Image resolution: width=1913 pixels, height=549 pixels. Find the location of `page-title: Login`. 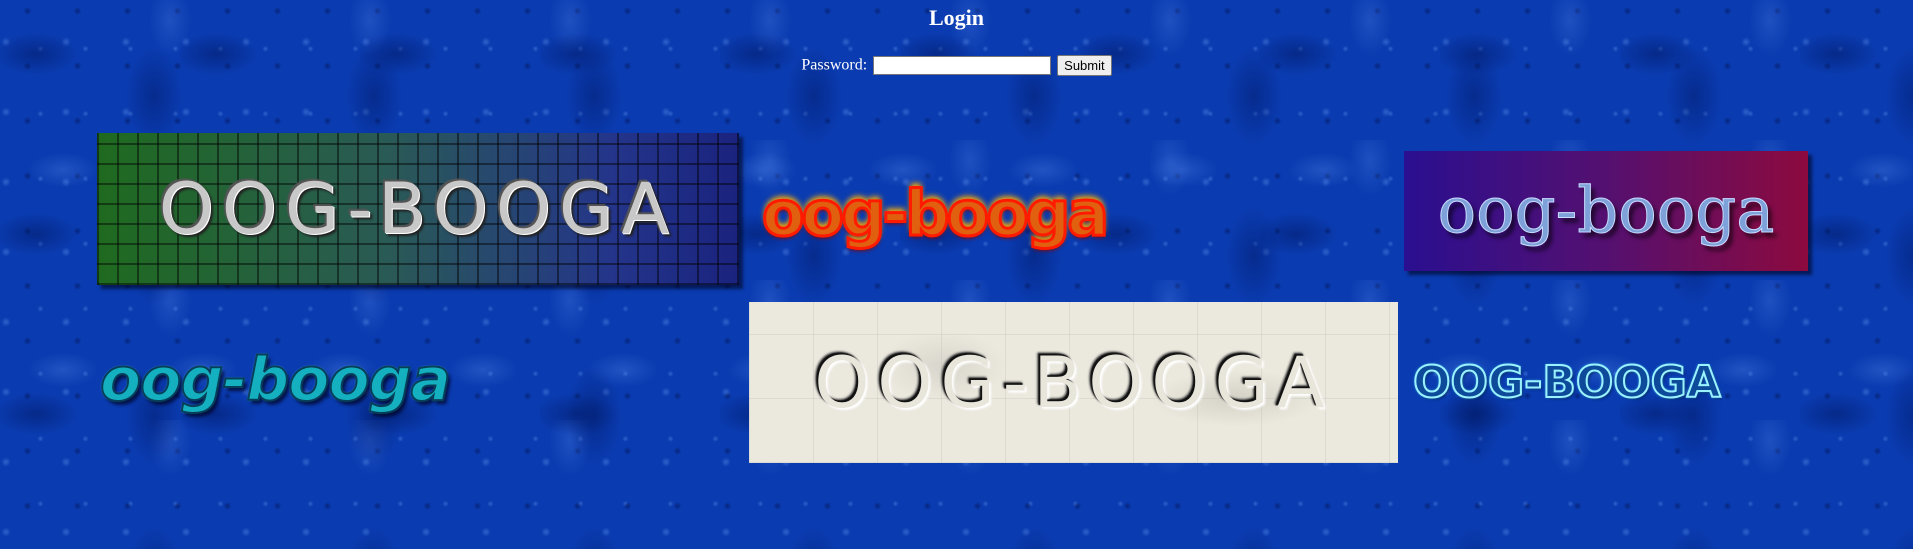

page-title: Login is located at coordinates (956, 17).